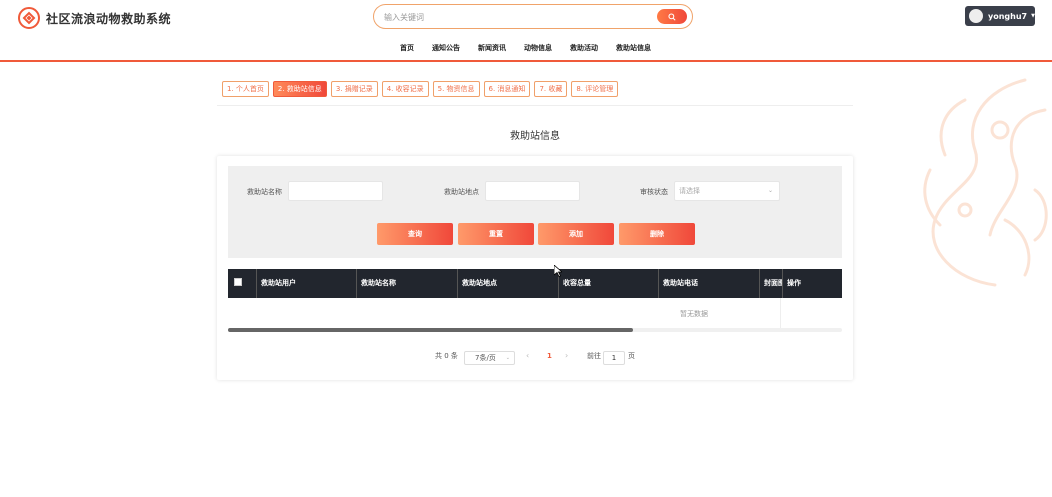 Image resolution: width=1052 pixels, height=497 pixels. Describe the element at coordinates (689, 191) in the screenshot. I see `review-status-placeholder: 请选择` at that location.